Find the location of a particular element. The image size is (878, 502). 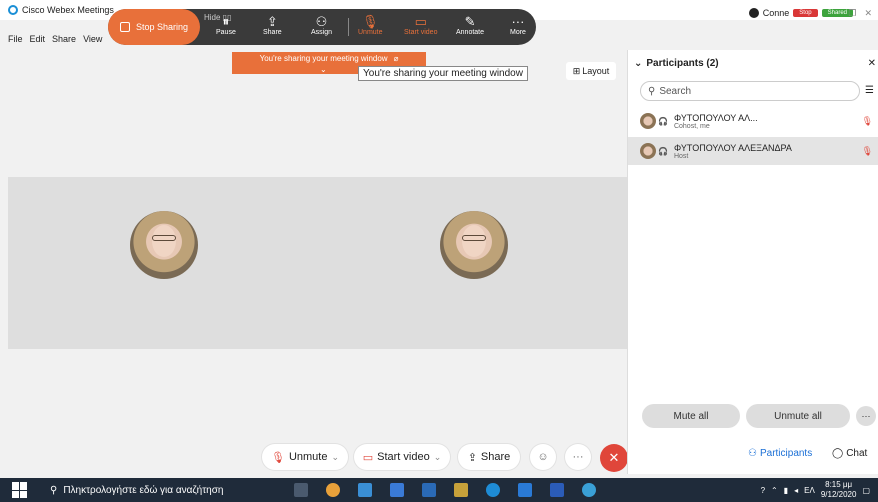

panel-title: Participants (2) is located at coordinates (682, 63).